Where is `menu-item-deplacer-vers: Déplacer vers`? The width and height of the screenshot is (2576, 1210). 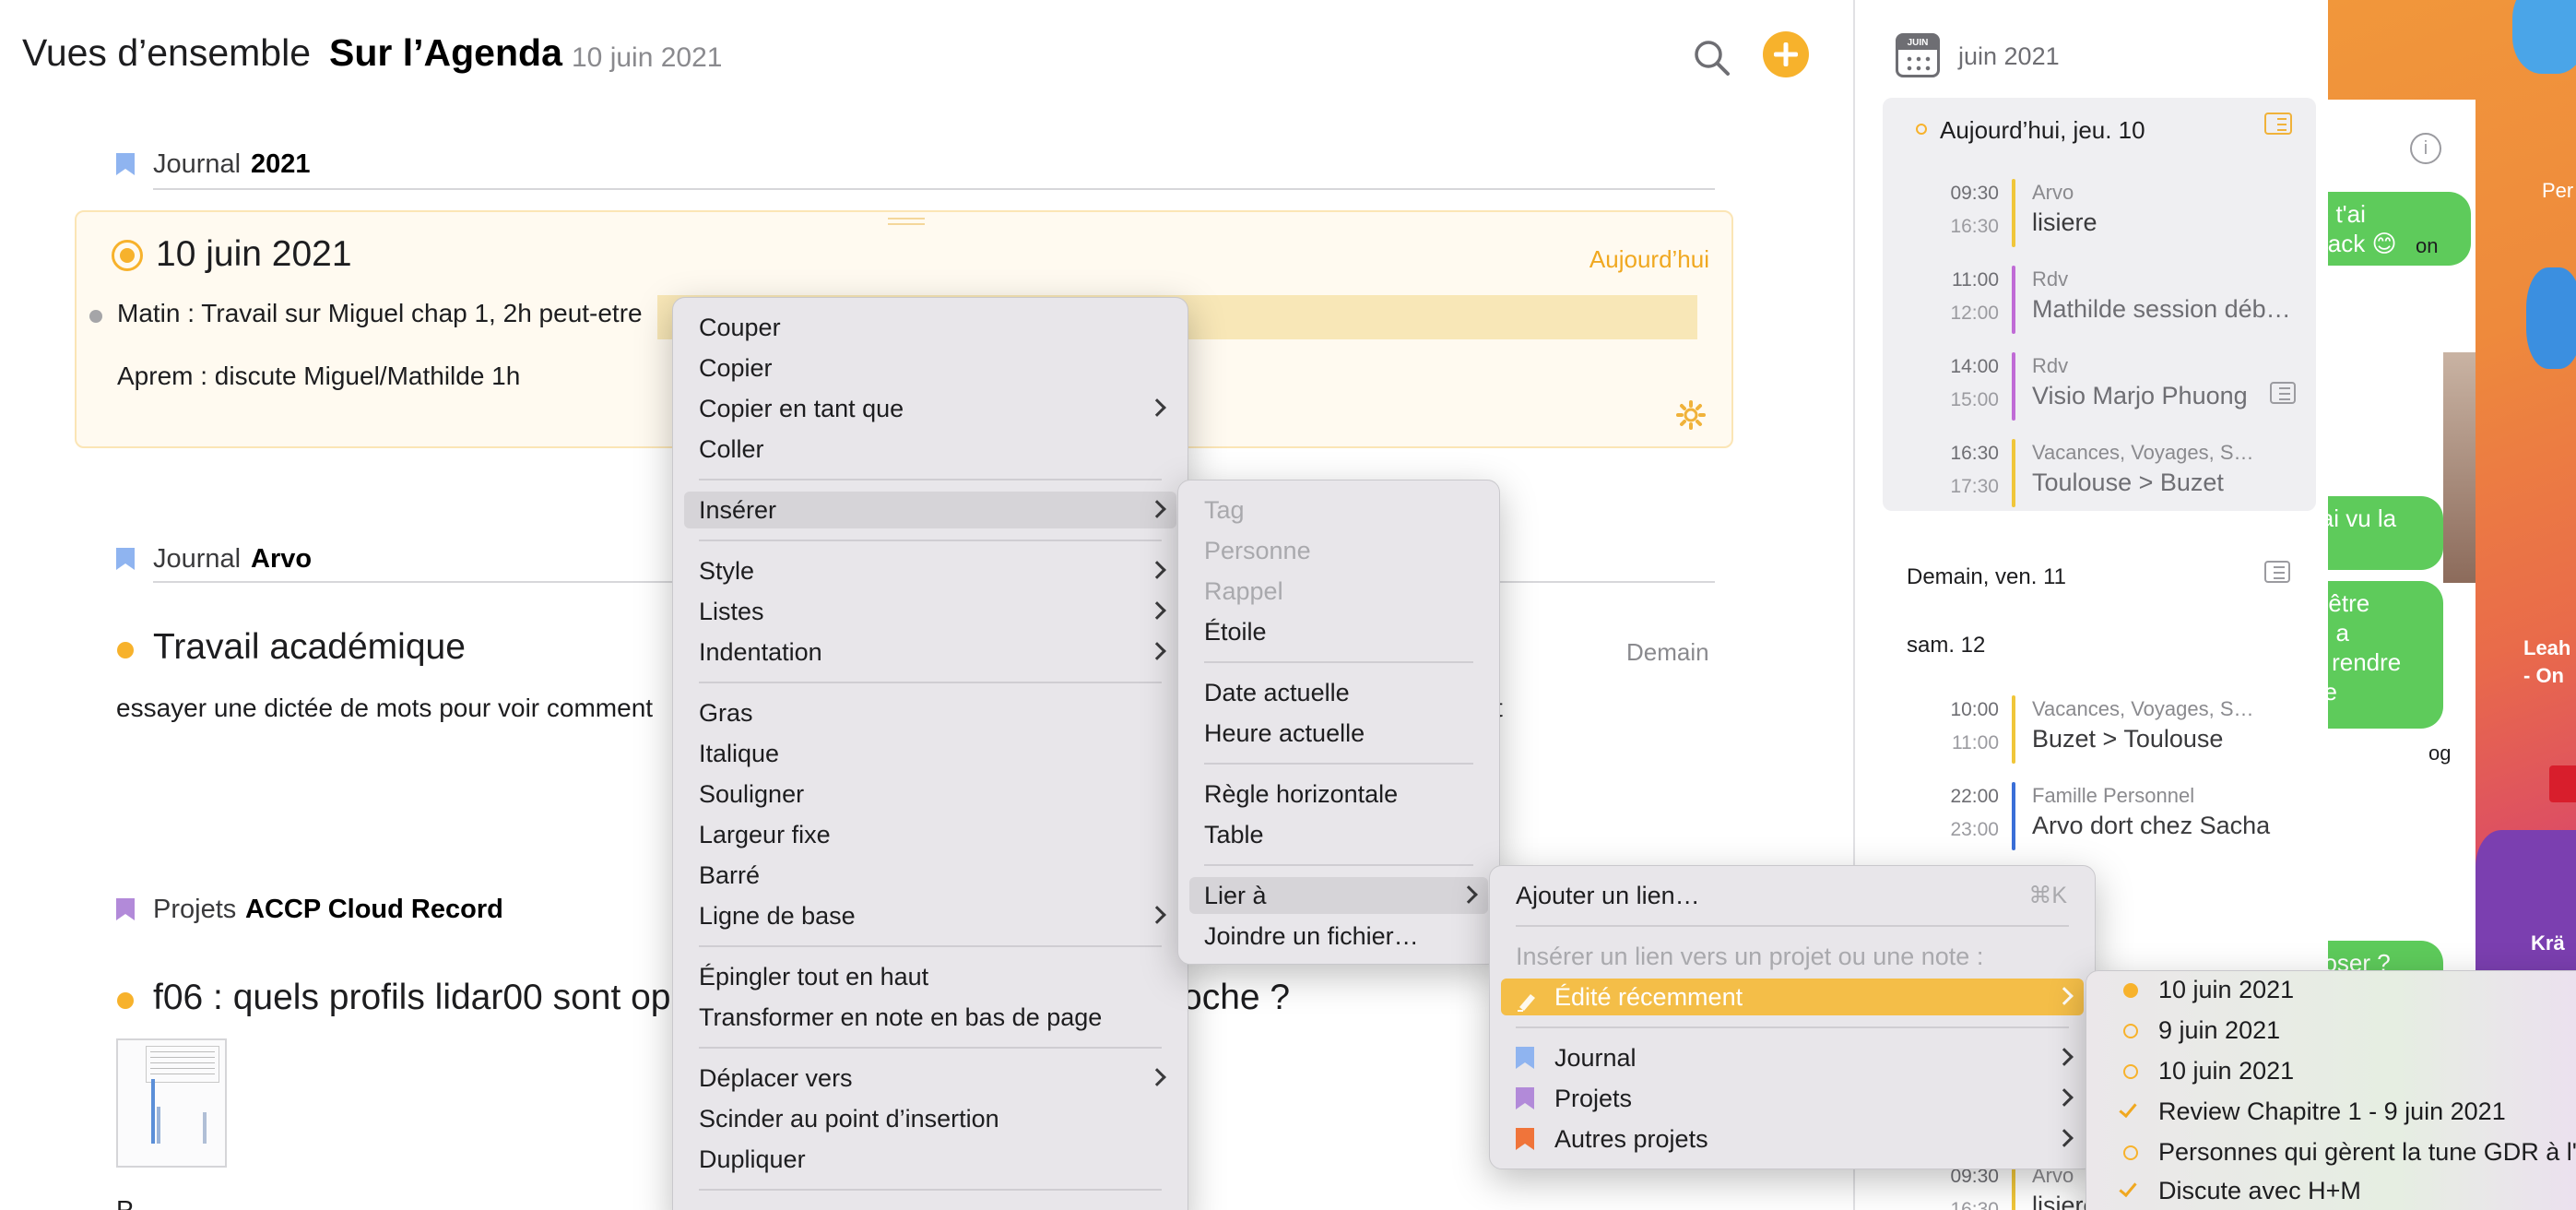 menu-item-deplacer-vers: Déplacer vers is located at coordinates (930, 1078).